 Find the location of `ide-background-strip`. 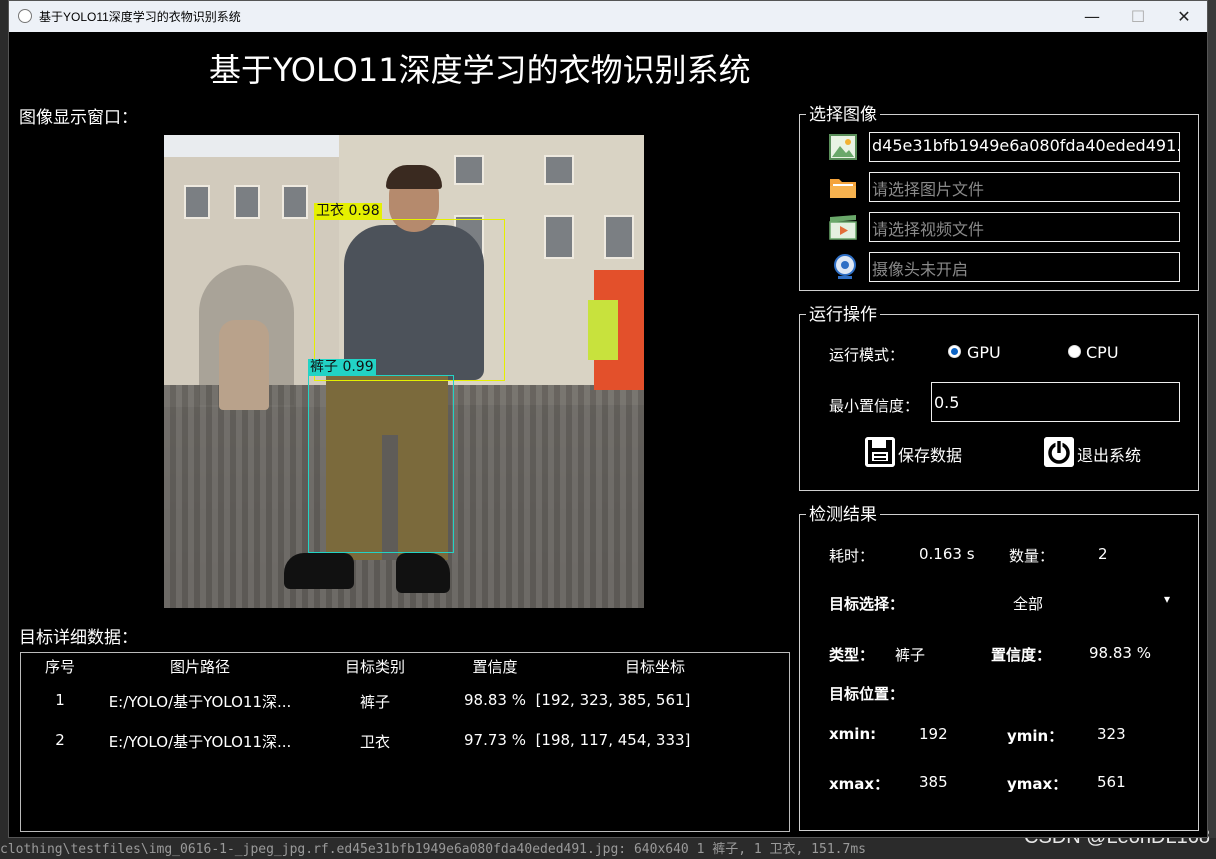

ide-background-strip is located at coordinates (4, 429).